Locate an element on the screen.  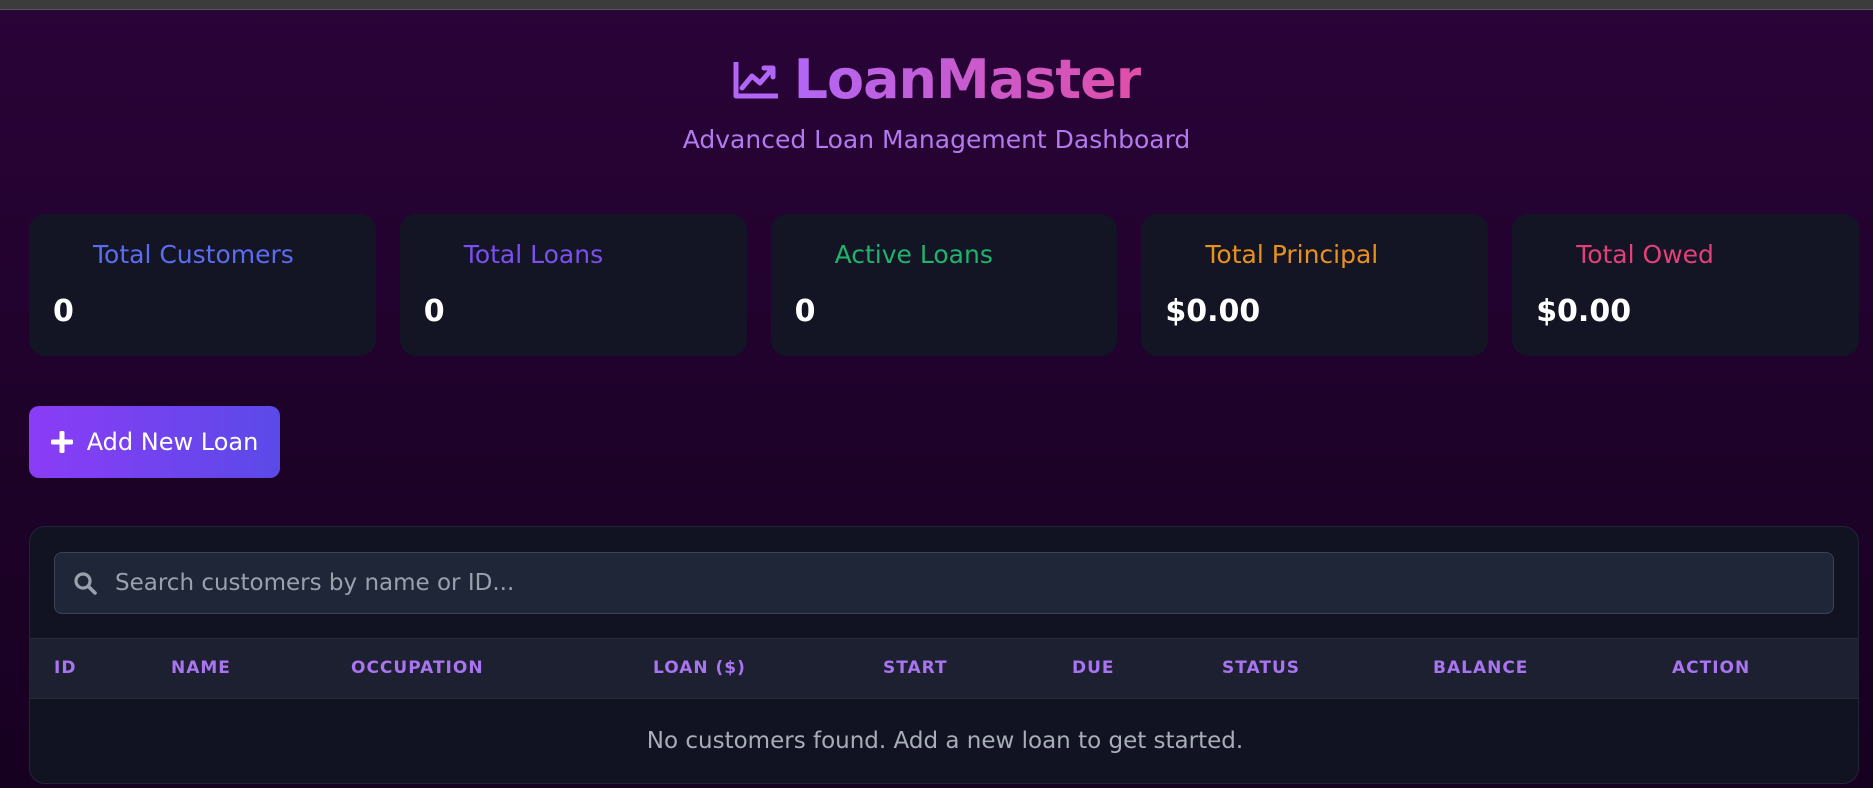
column-header-loan: LOAN ($) is located at coordinates (699, 668).